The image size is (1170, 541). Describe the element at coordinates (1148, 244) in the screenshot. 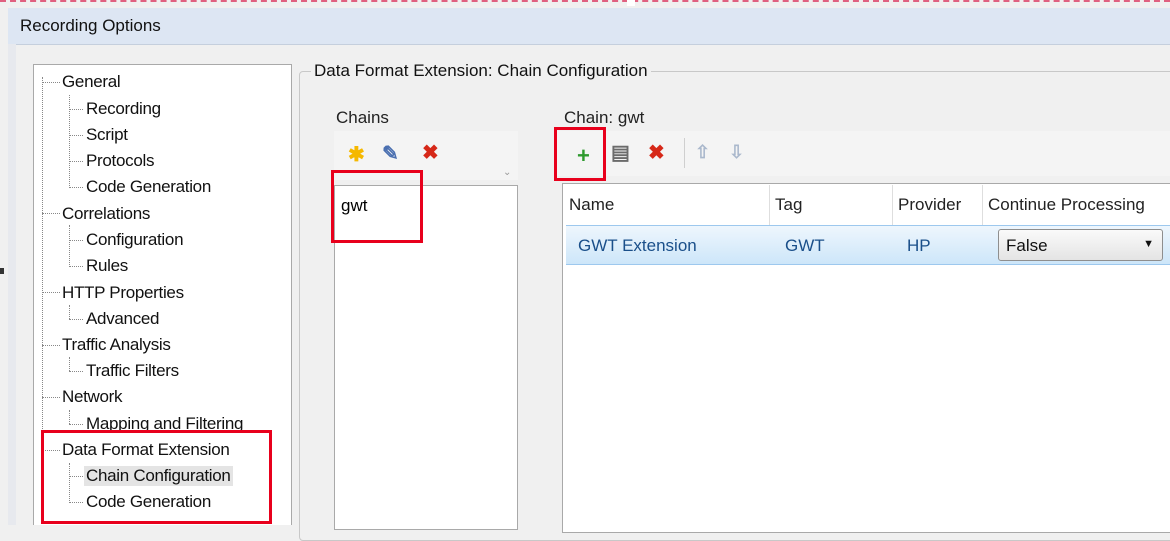

I see `dropdown-arrow-icon: ▼` at that location.